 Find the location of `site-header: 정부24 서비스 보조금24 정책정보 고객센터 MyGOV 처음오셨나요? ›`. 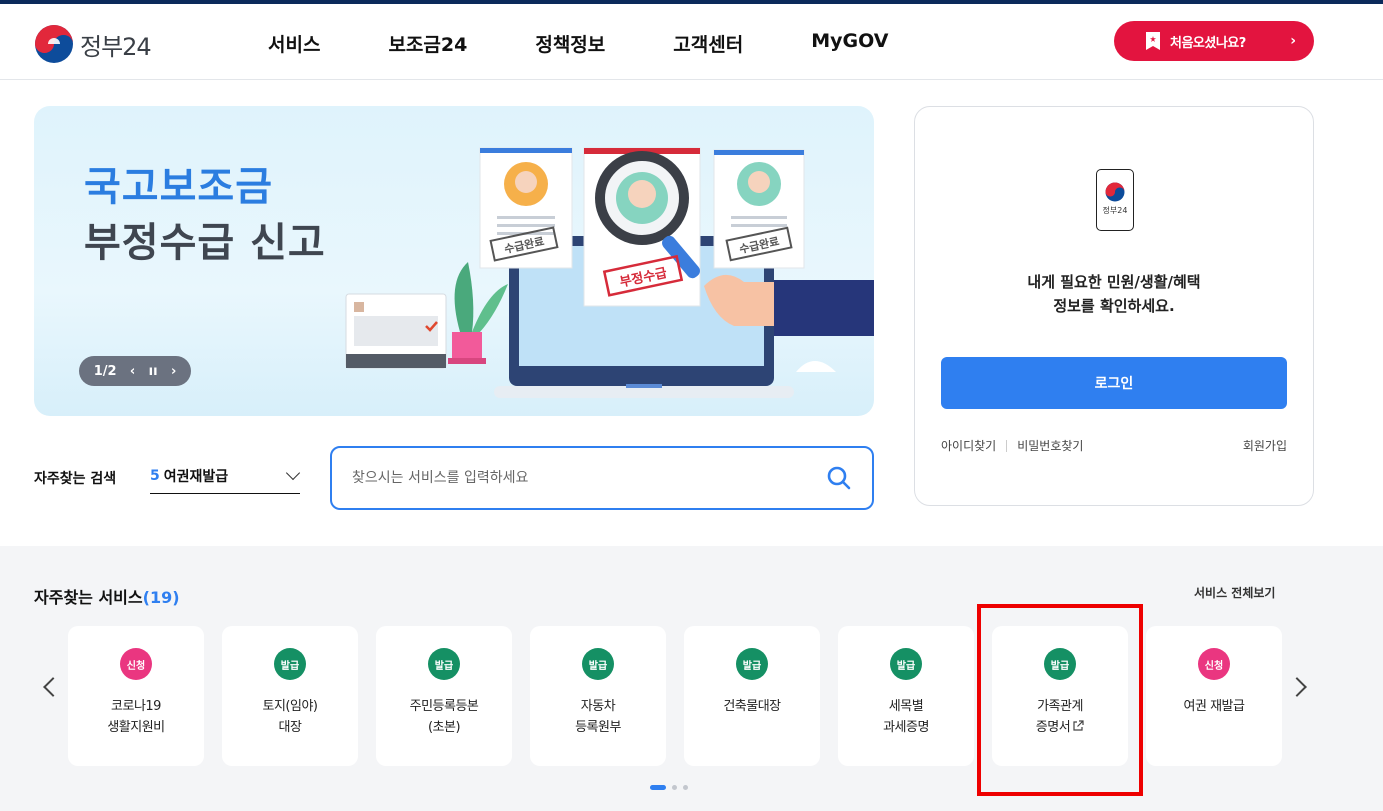

site-header: 정부24 서비스 보조금24 정책정보 고객센터 MyGOV 처음오셨나요? › is located at coordinates (691, 42).